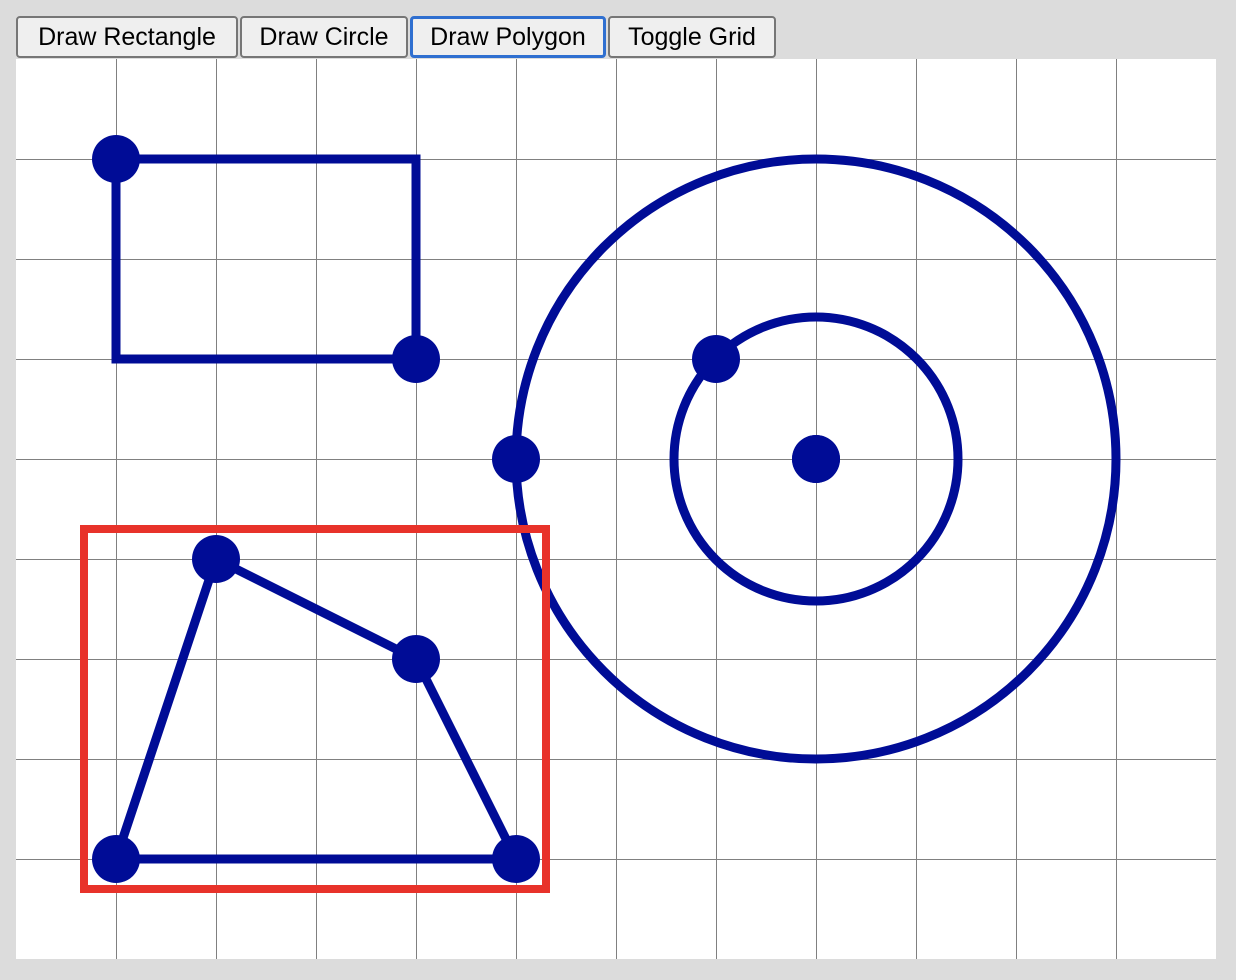 The height and width of the screenshot is (980, 1236). I want to click on selection-layer, so click(315, 709).